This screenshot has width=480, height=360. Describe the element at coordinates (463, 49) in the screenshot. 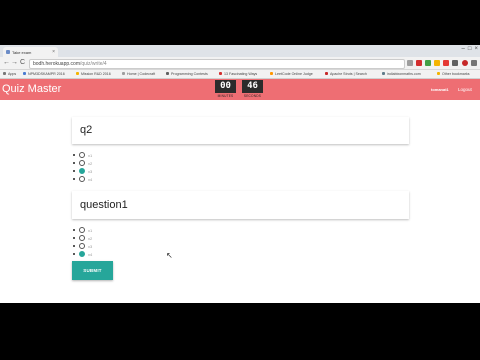

I see `minimize-icon: –` at that location.